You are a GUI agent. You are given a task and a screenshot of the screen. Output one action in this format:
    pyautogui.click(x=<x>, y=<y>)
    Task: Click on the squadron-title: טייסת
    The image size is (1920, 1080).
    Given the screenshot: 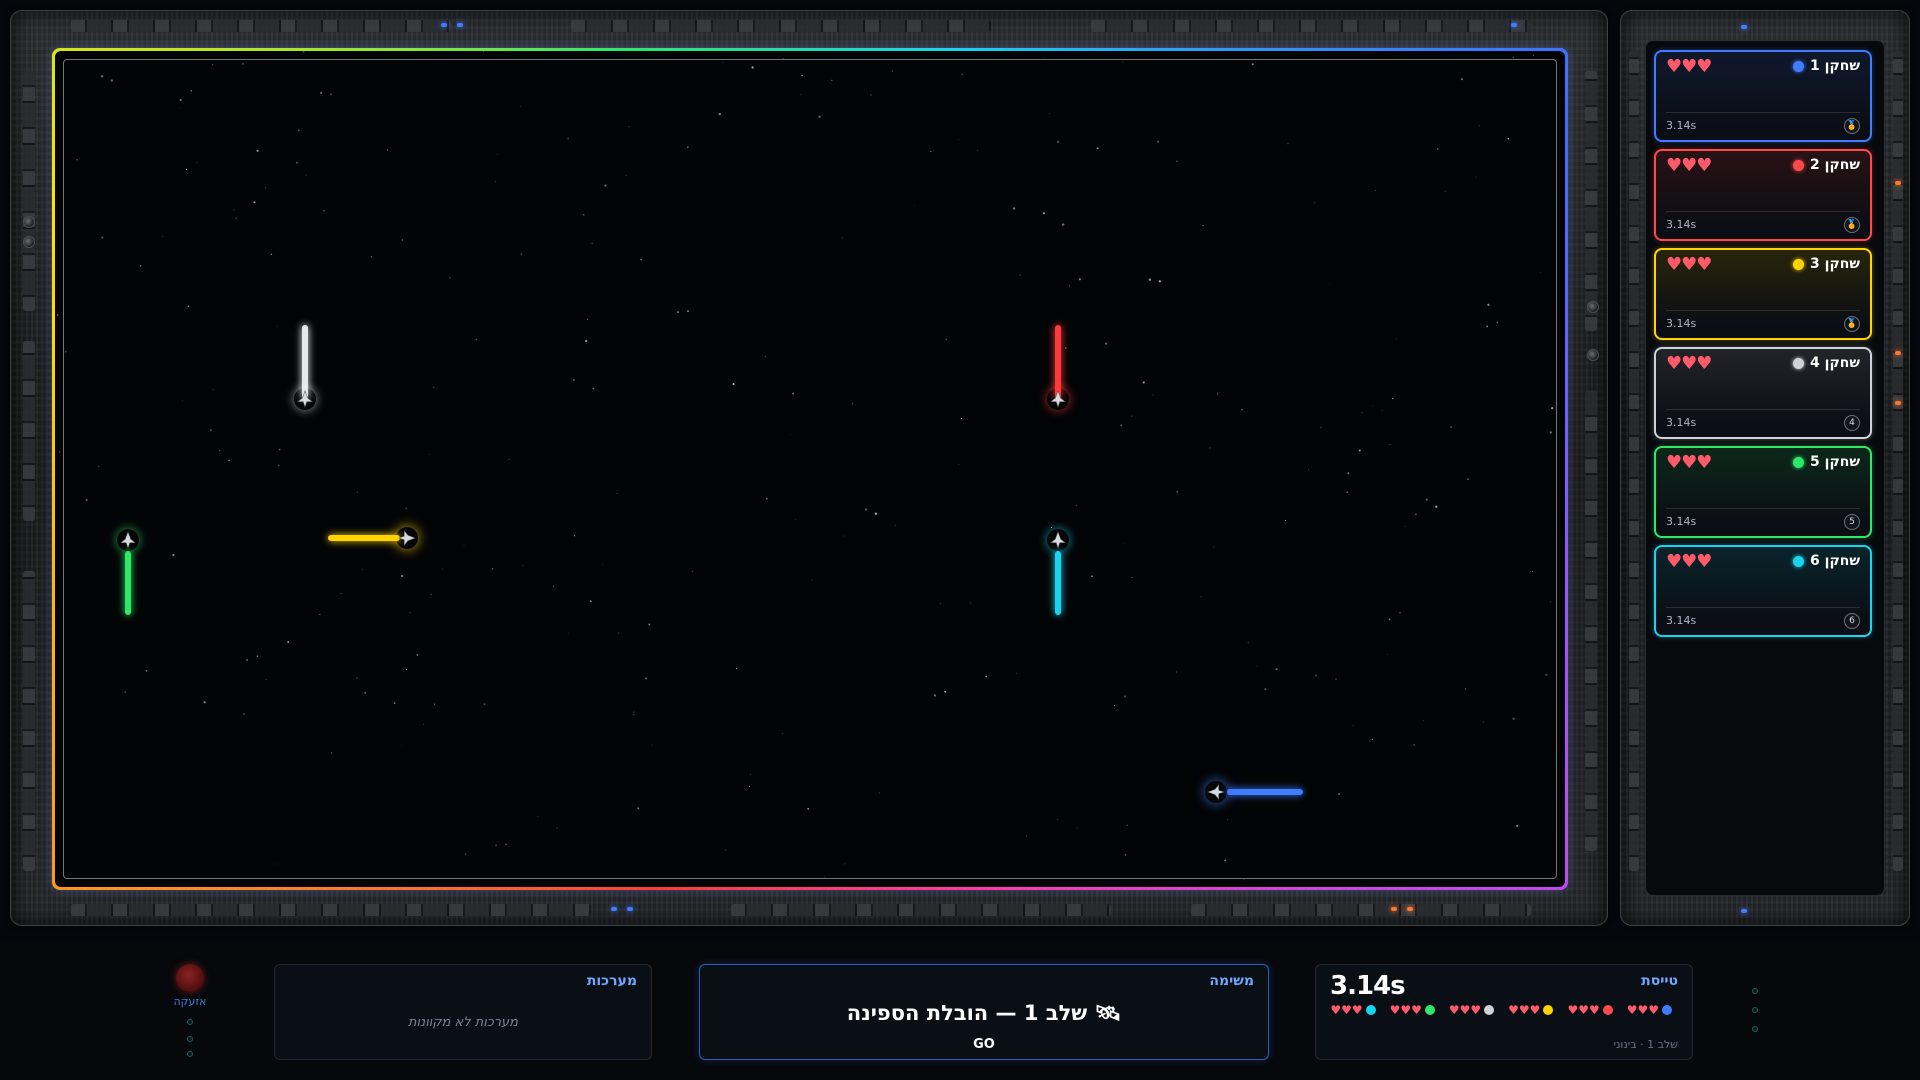 What is the action you would take?
    pyautogui.click(x=1659, y=981)
    